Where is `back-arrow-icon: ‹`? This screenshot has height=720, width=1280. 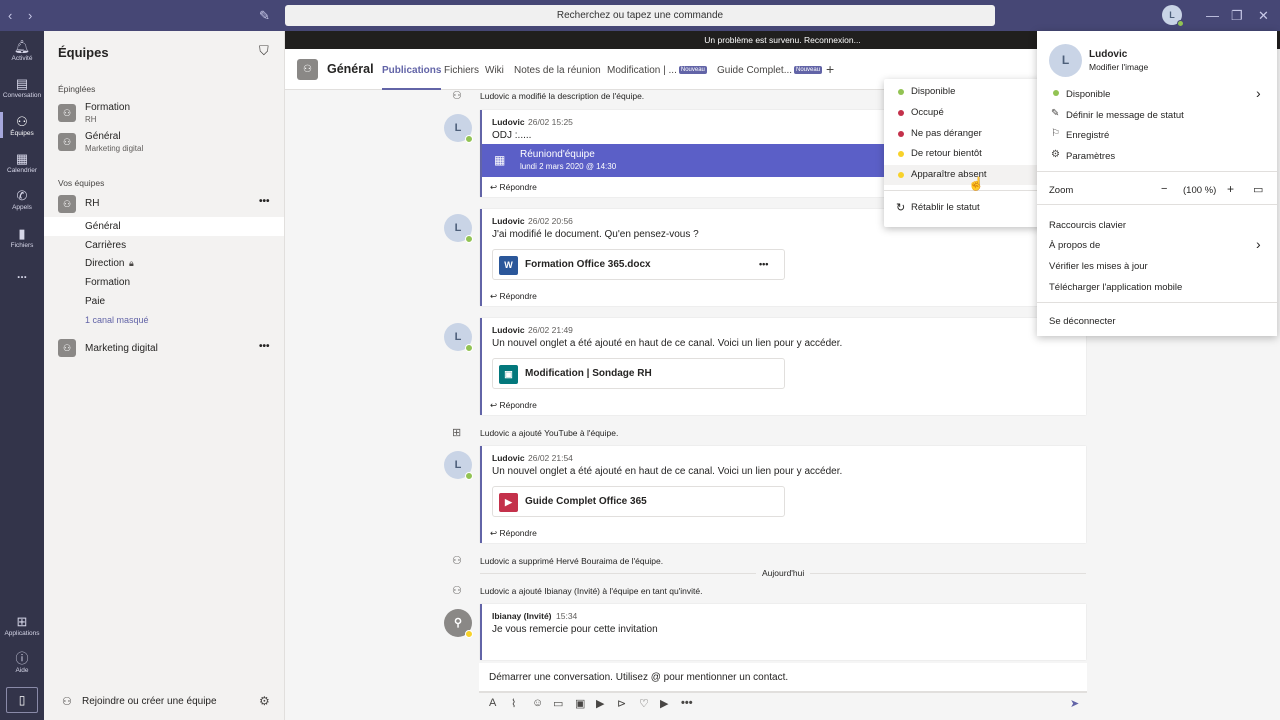 back-arrow-icon: ‹ is located at coordinates (10, 15).